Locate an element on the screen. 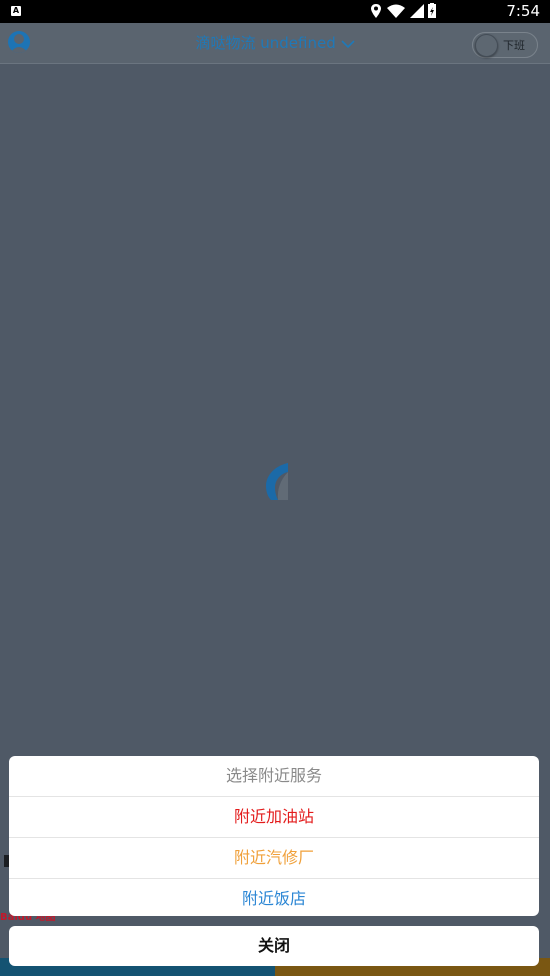  status-icons is located at coordinates (403, 10).